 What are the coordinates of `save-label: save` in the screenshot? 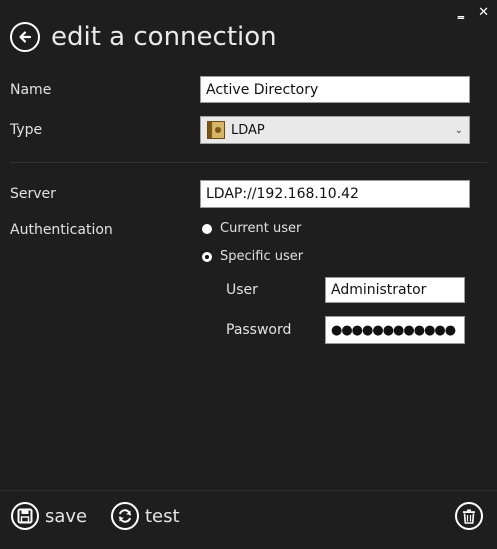 It's located at (66, 516).